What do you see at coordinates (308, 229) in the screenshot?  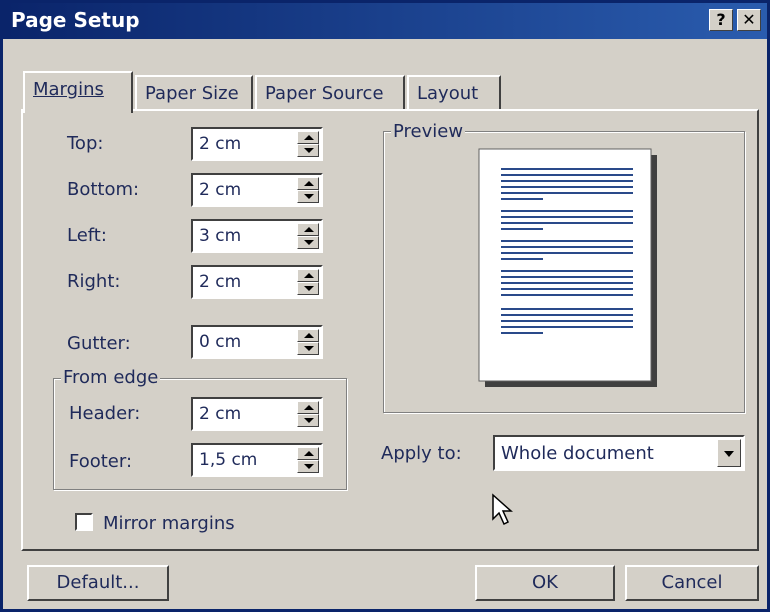 I see `left-up-arrow-icon` at bounding box center [308, 229].